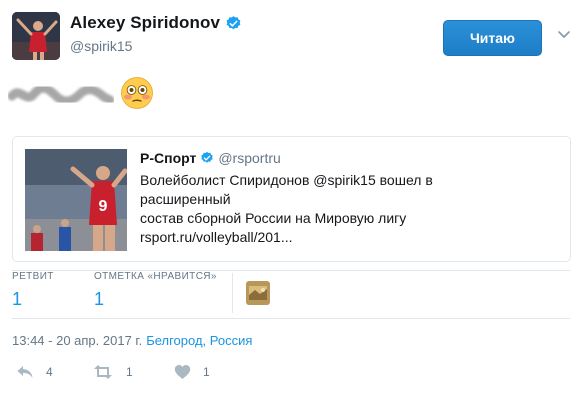  I want to click on reply-count: 4, so click(49, 372).